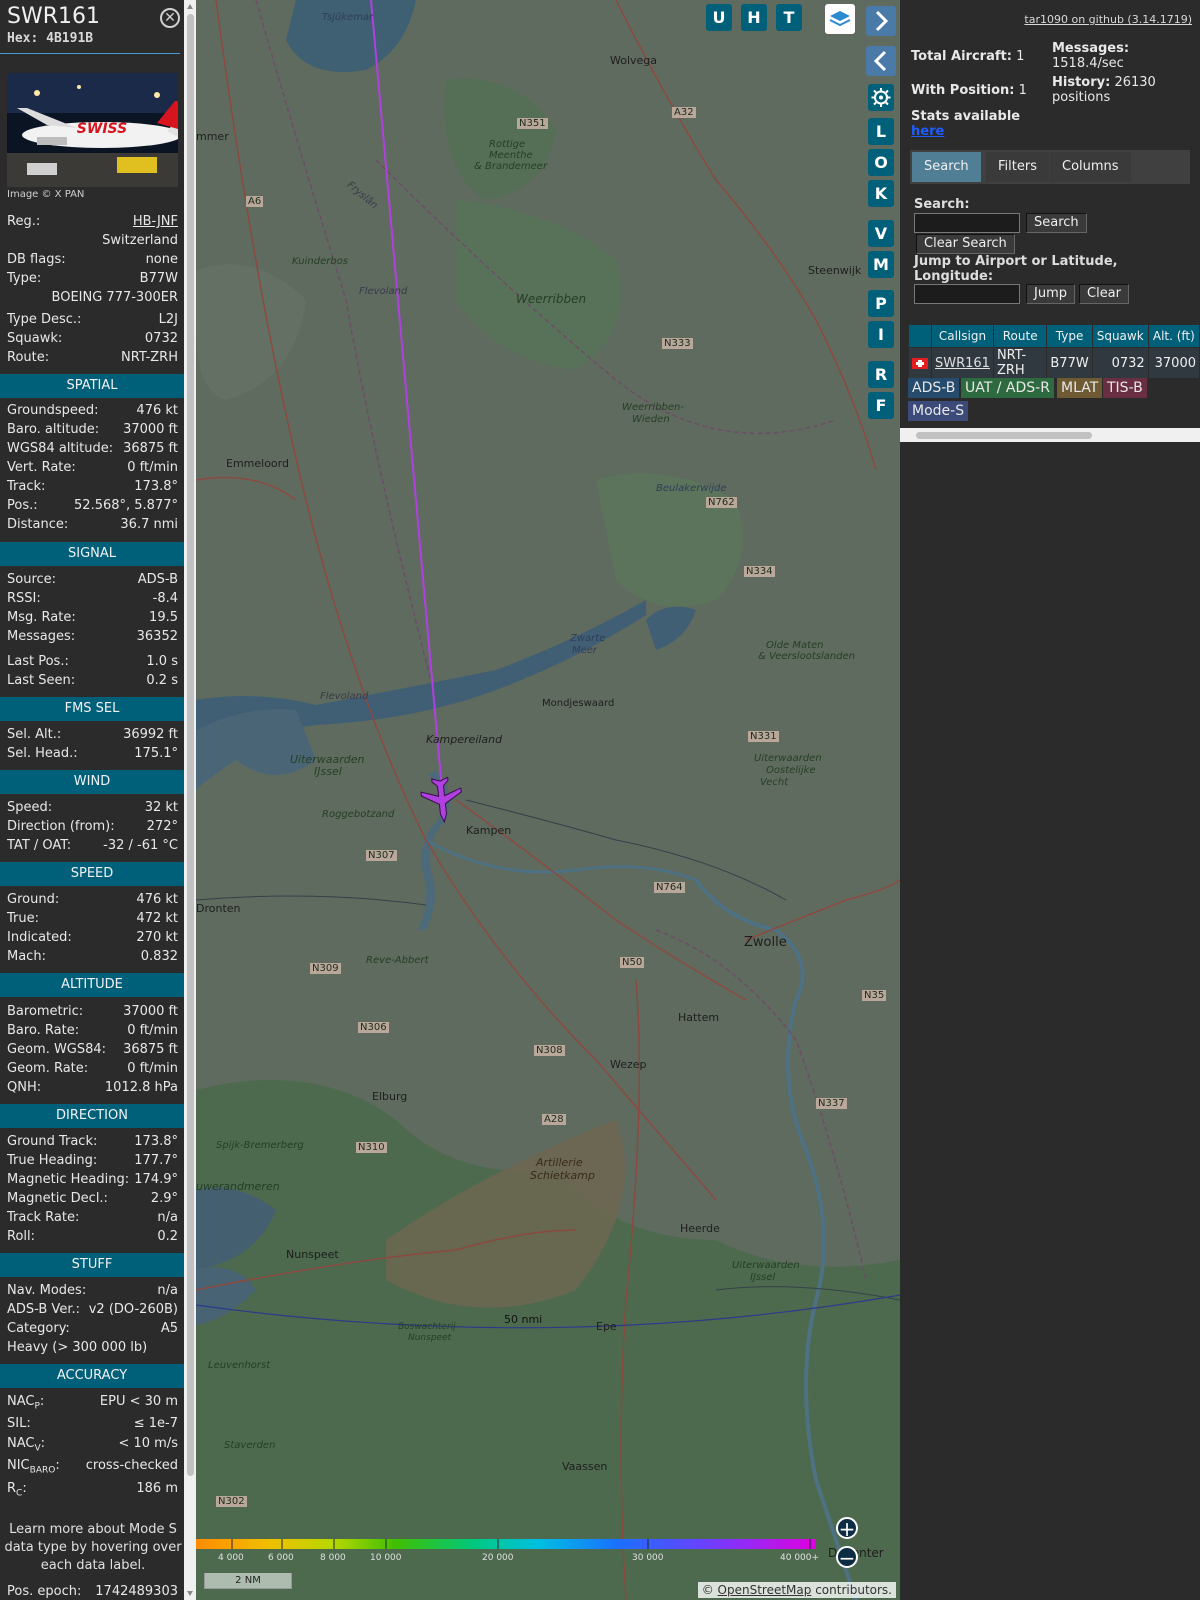  I want to click on info-scrollbar-thumb, so click(190, 745).